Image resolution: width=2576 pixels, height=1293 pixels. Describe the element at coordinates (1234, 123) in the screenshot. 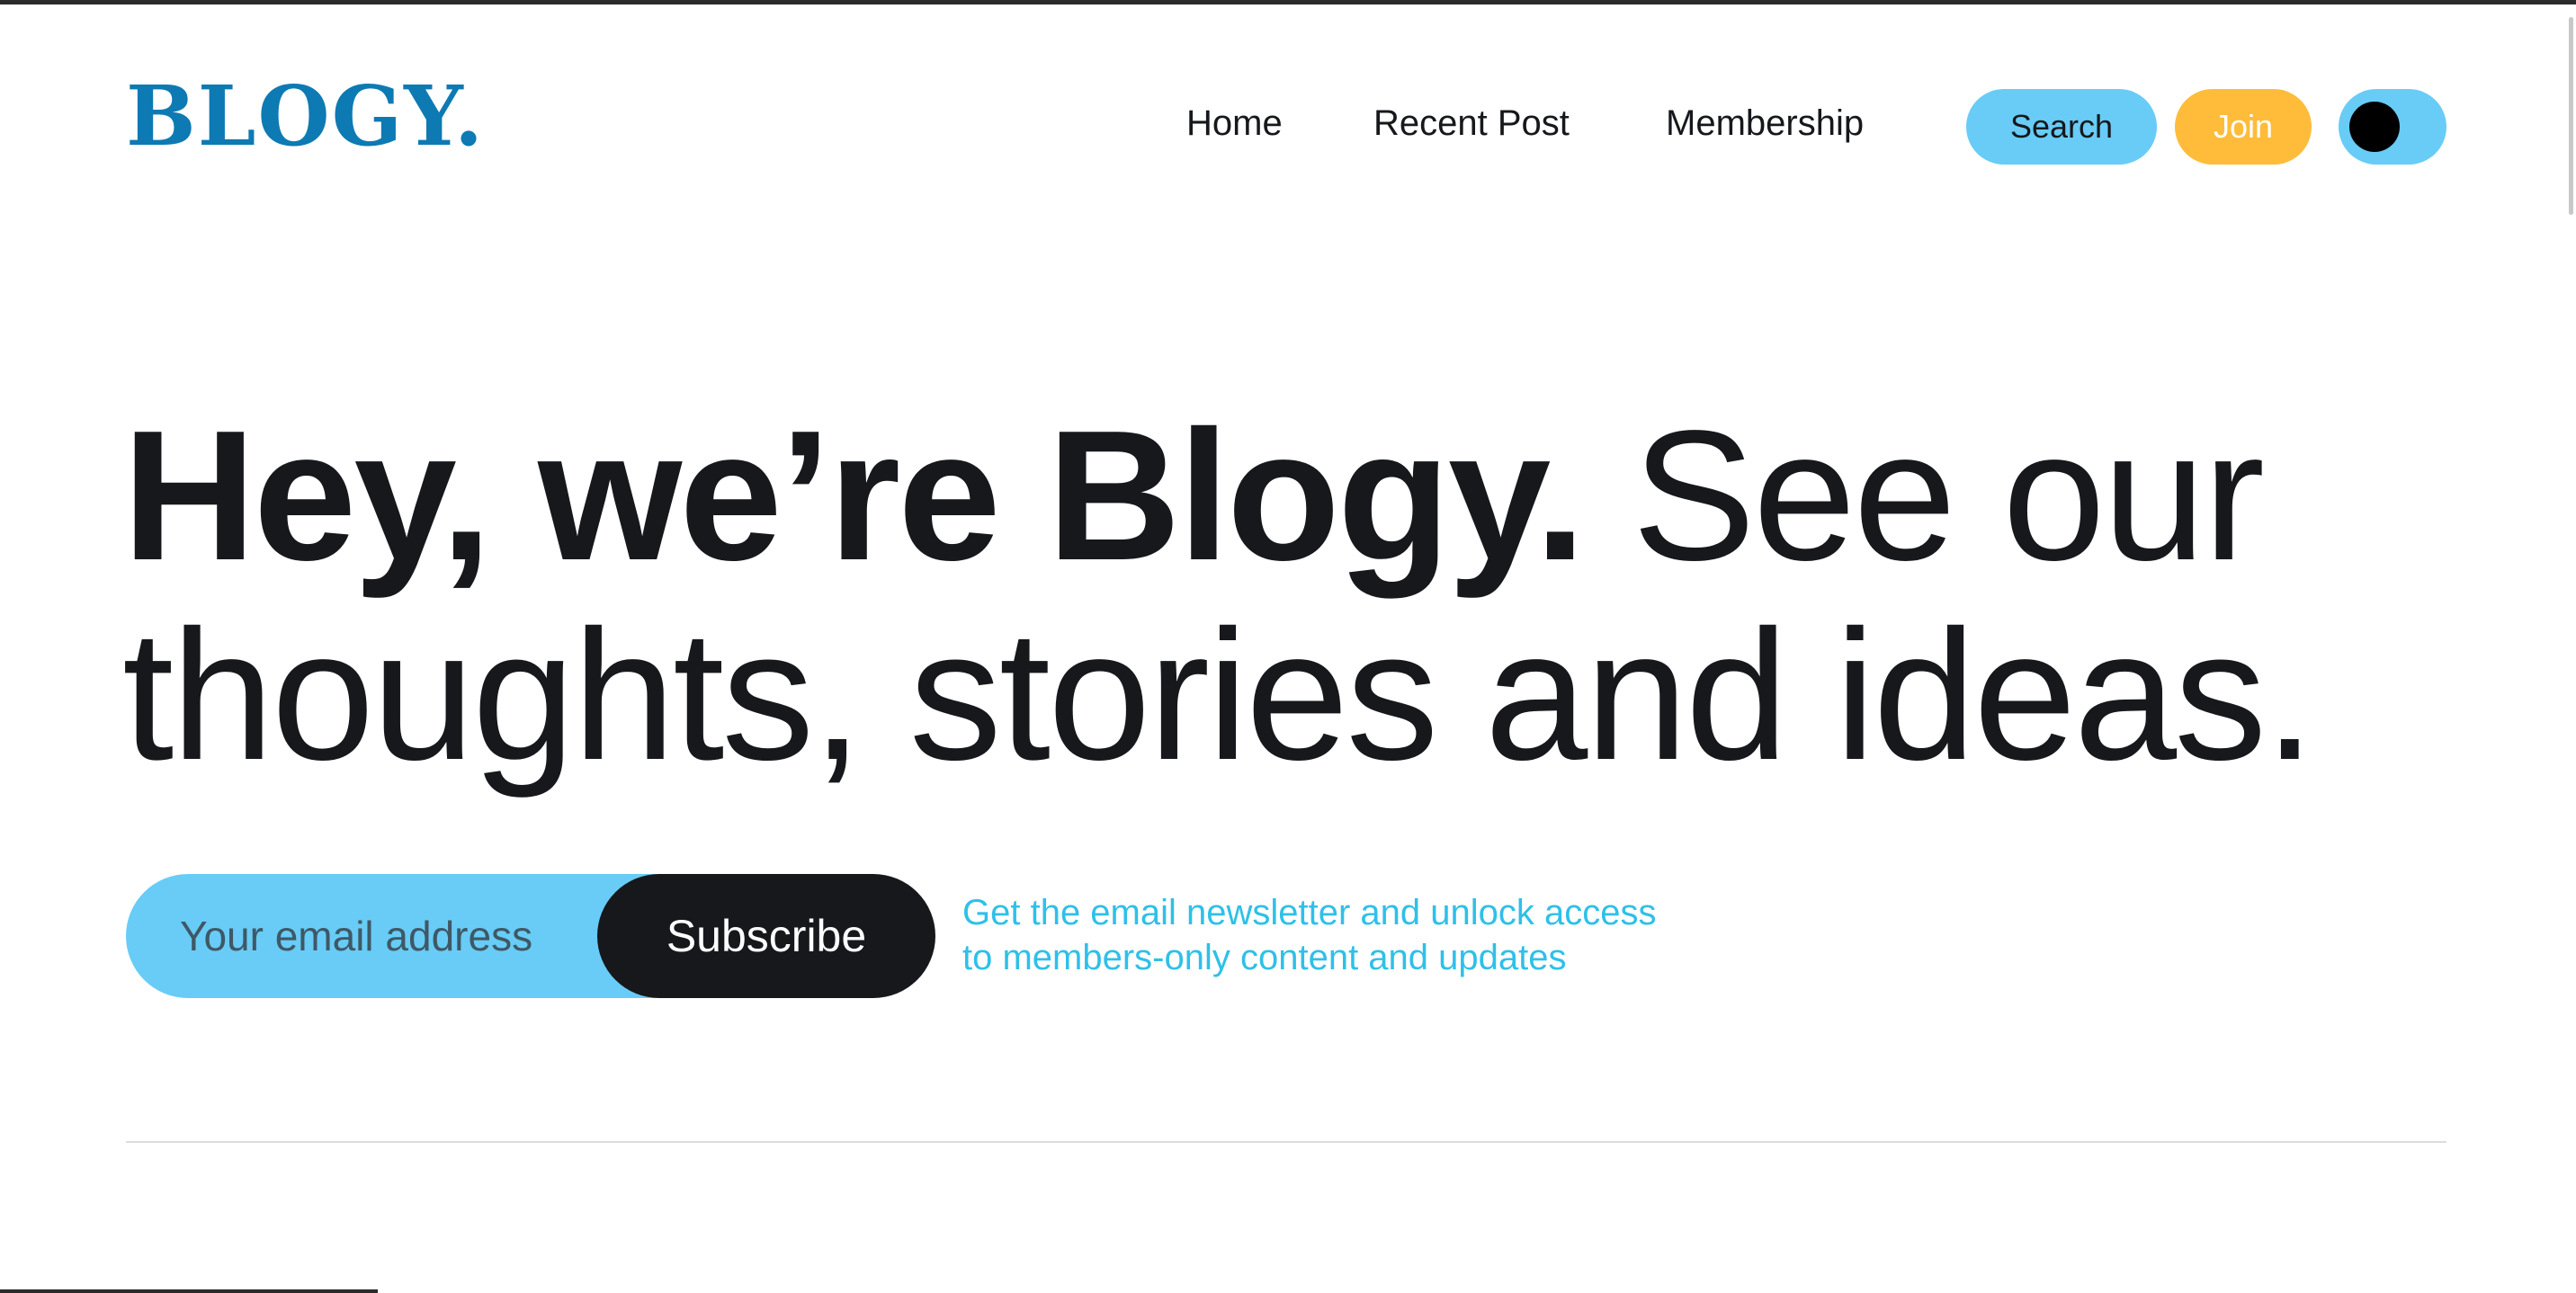

I see `nav-link-home: Home` at that location.